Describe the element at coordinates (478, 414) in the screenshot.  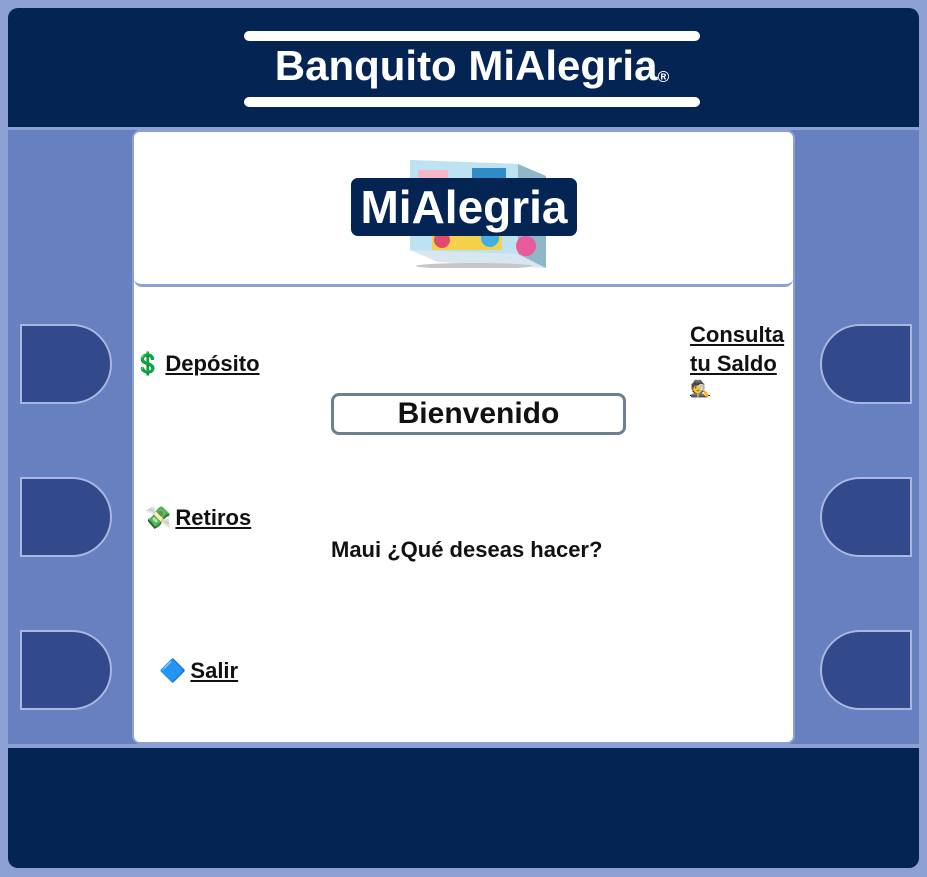
I see `welcome-banner: Bienvenido` at that location.